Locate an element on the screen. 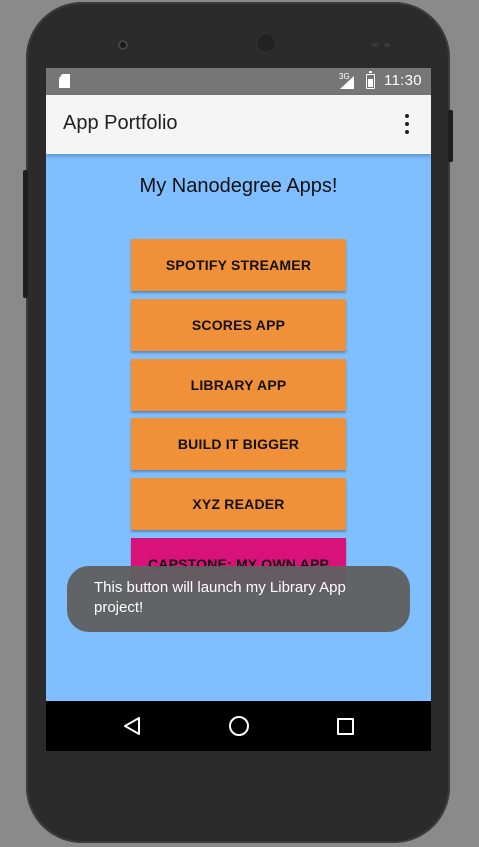  navigation-bar is located at coordinates (238, 726).